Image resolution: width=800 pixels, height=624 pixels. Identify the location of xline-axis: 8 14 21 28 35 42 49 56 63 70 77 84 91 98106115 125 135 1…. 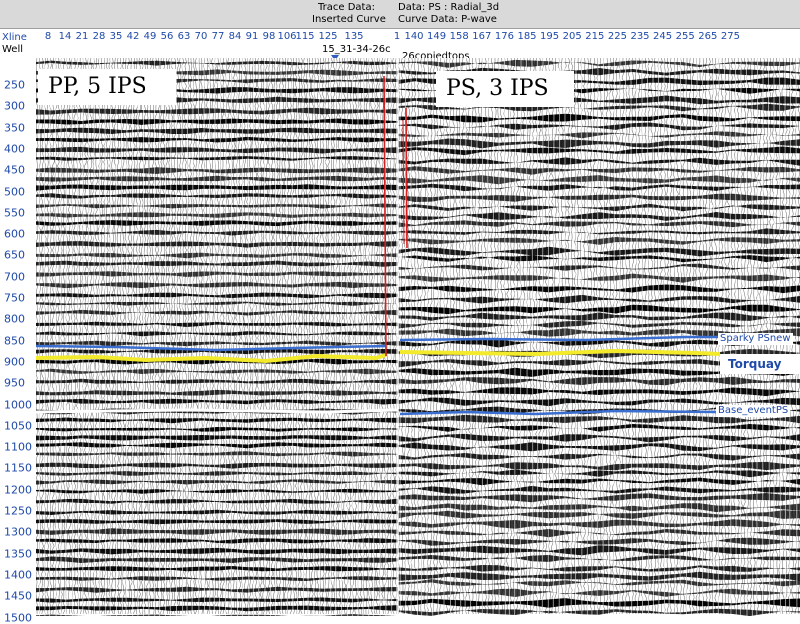
(418, 38).